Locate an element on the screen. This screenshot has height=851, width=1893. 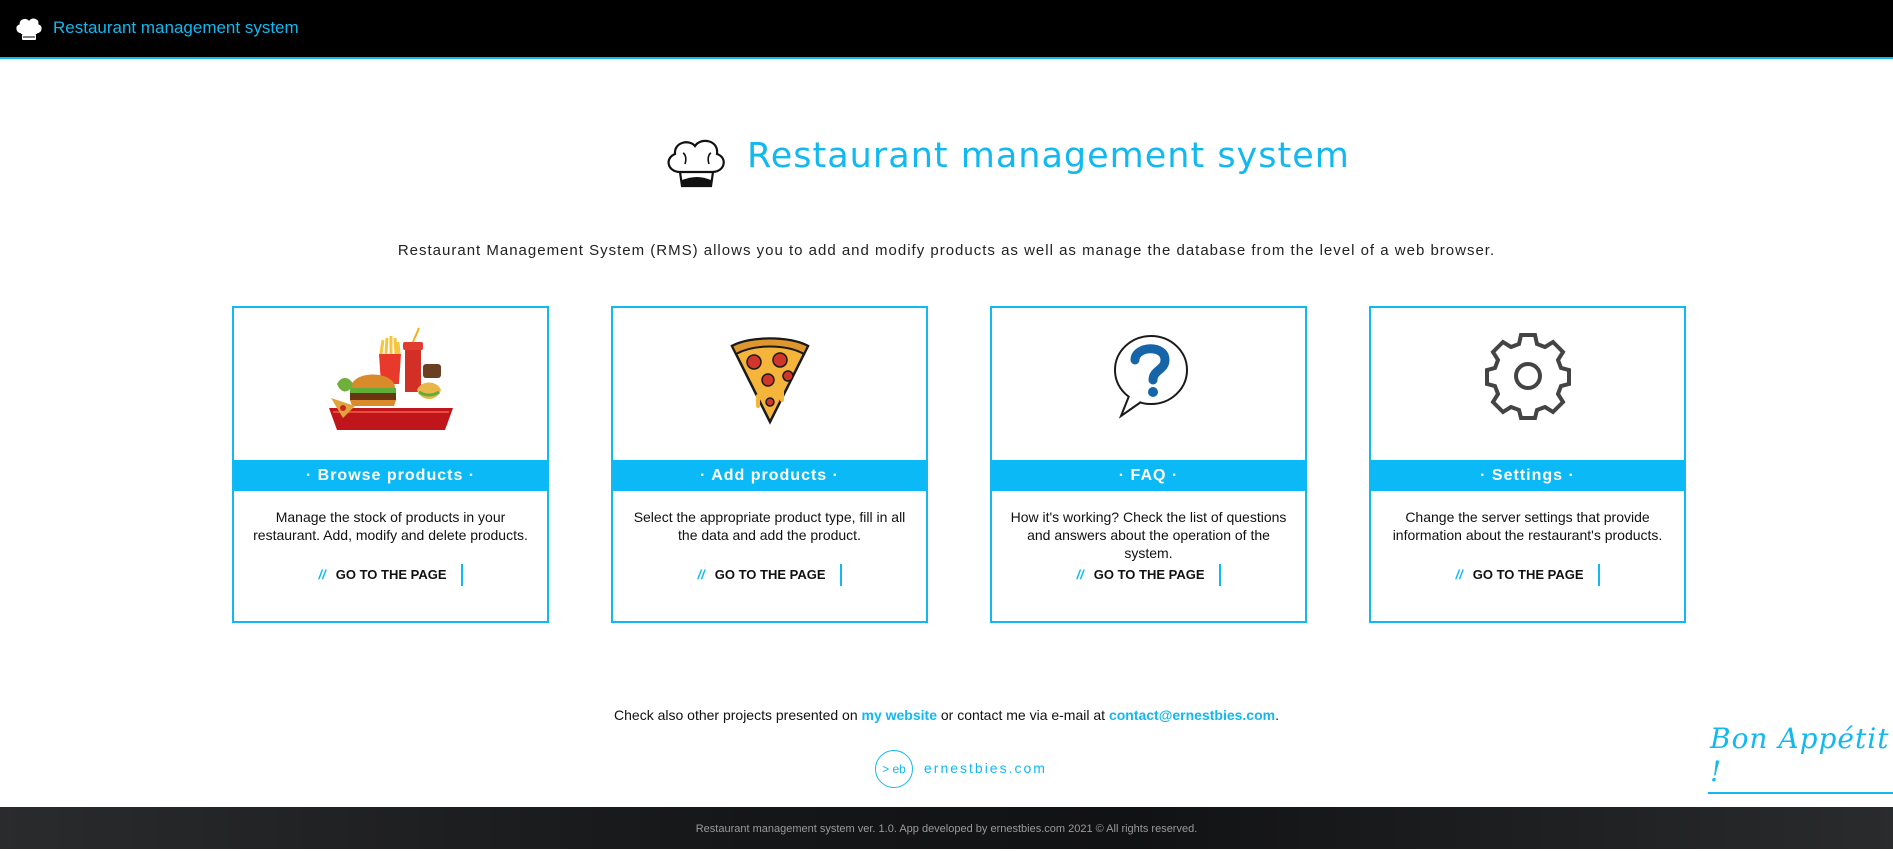
contact-suffix: . is located at coordinates (1277, 715).